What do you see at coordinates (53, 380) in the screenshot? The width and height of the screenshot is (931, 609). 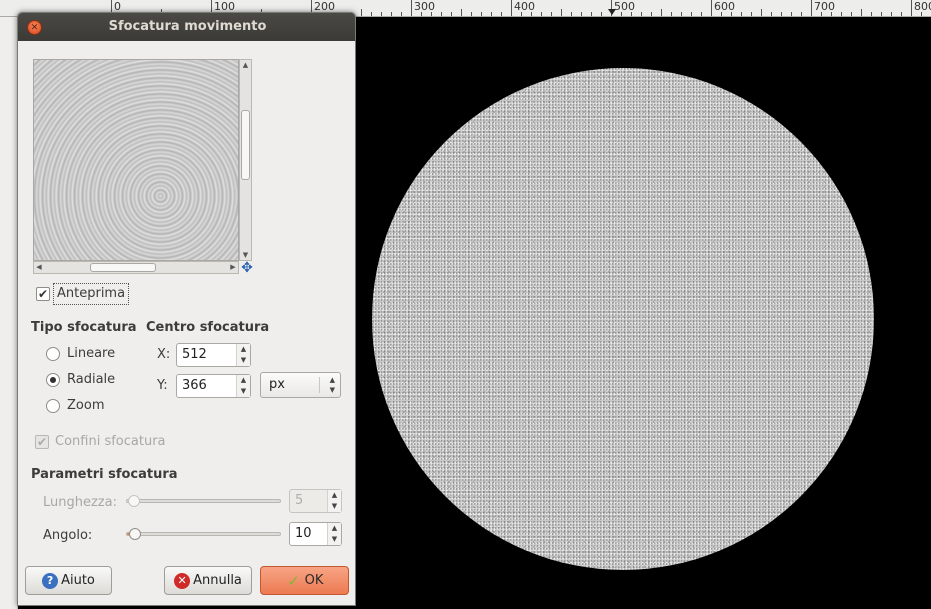 I see `radio-radial` at bounding box center [53, 380].